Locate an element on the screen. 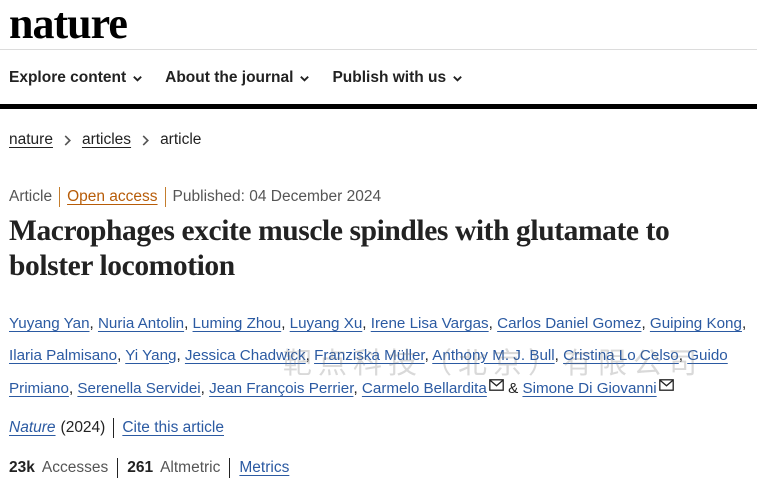 Image resolution: width=757 pixels, height=488 pixels. citation-divider is located at coordinates (114, 428).